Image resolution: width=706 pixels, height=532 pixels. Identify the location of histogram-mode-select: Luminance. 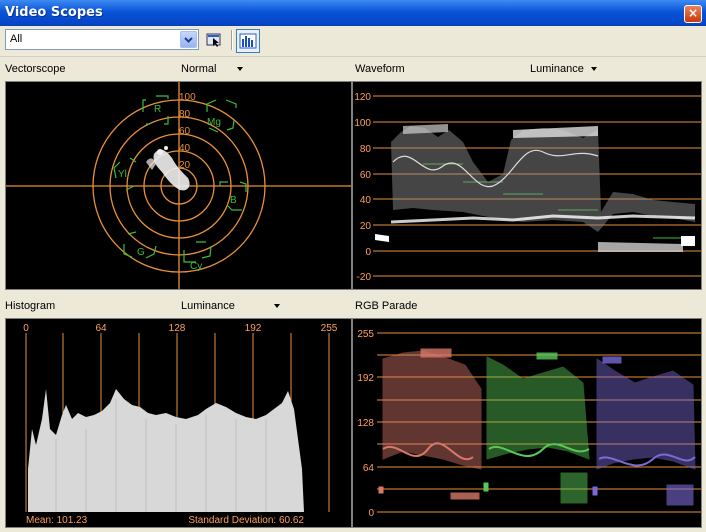
(208, 306).